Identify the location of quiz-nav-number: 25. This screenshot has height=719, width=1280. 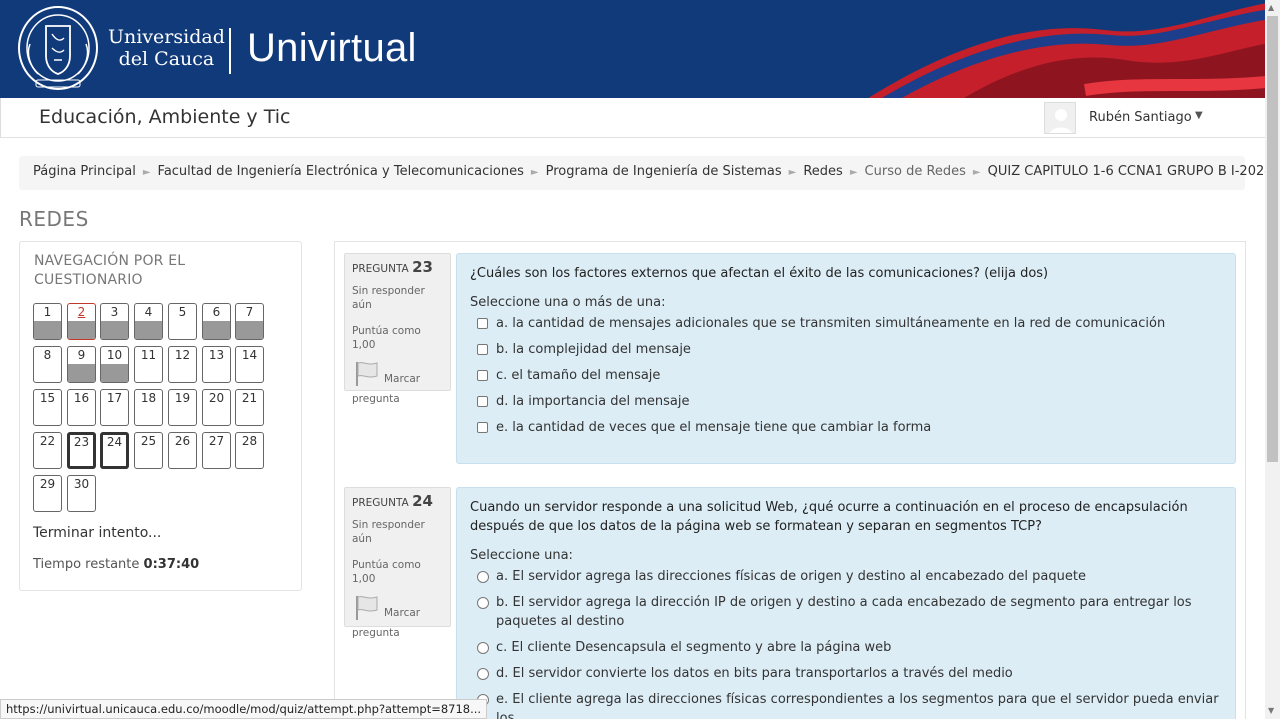
(148, 441).